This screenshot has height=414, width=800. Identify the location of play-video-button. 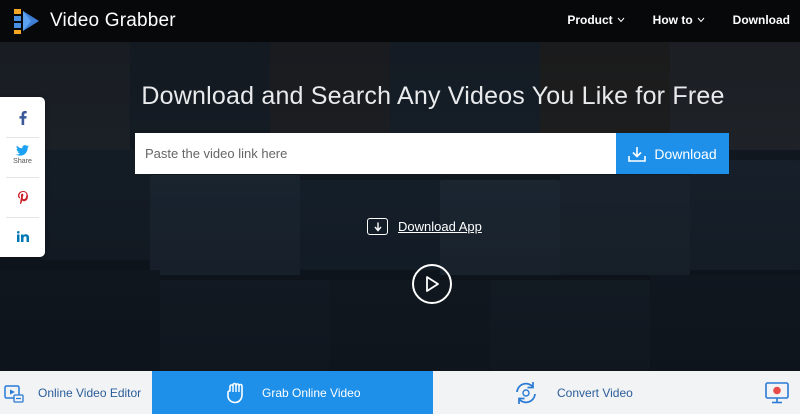
(432, 284).